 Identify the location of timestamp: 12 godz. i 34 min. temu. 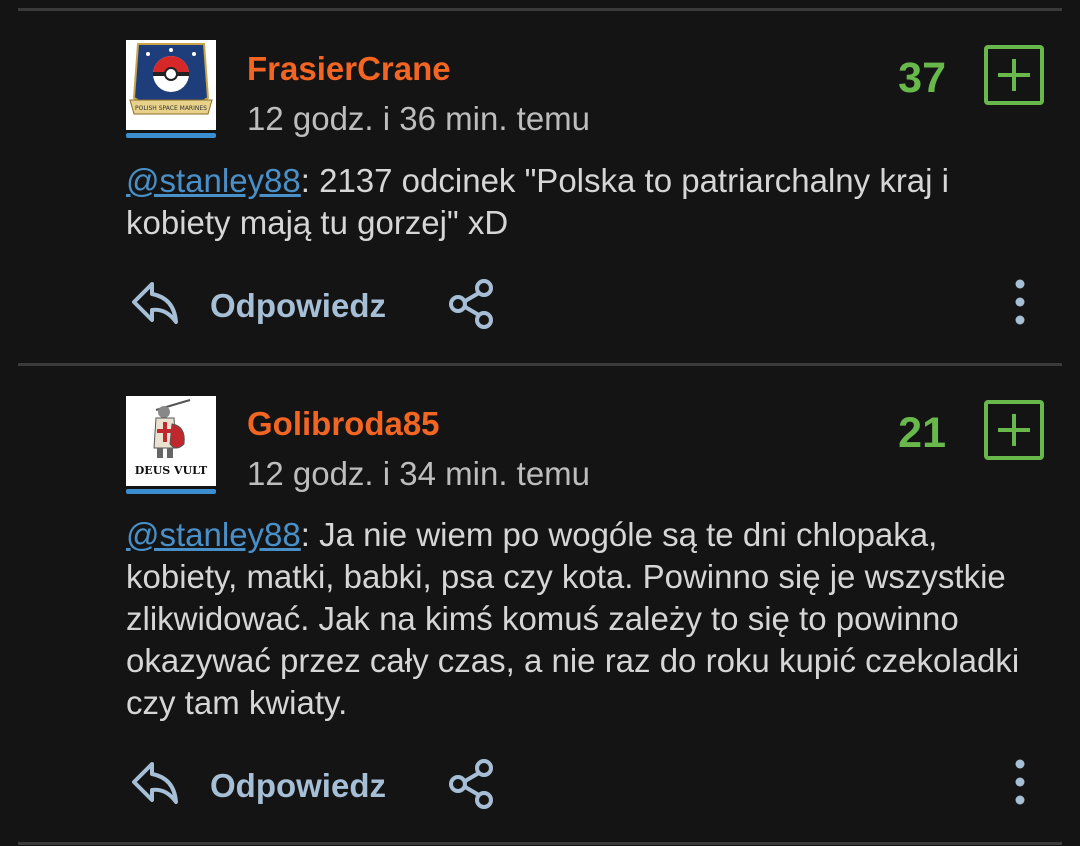
(419, 473).